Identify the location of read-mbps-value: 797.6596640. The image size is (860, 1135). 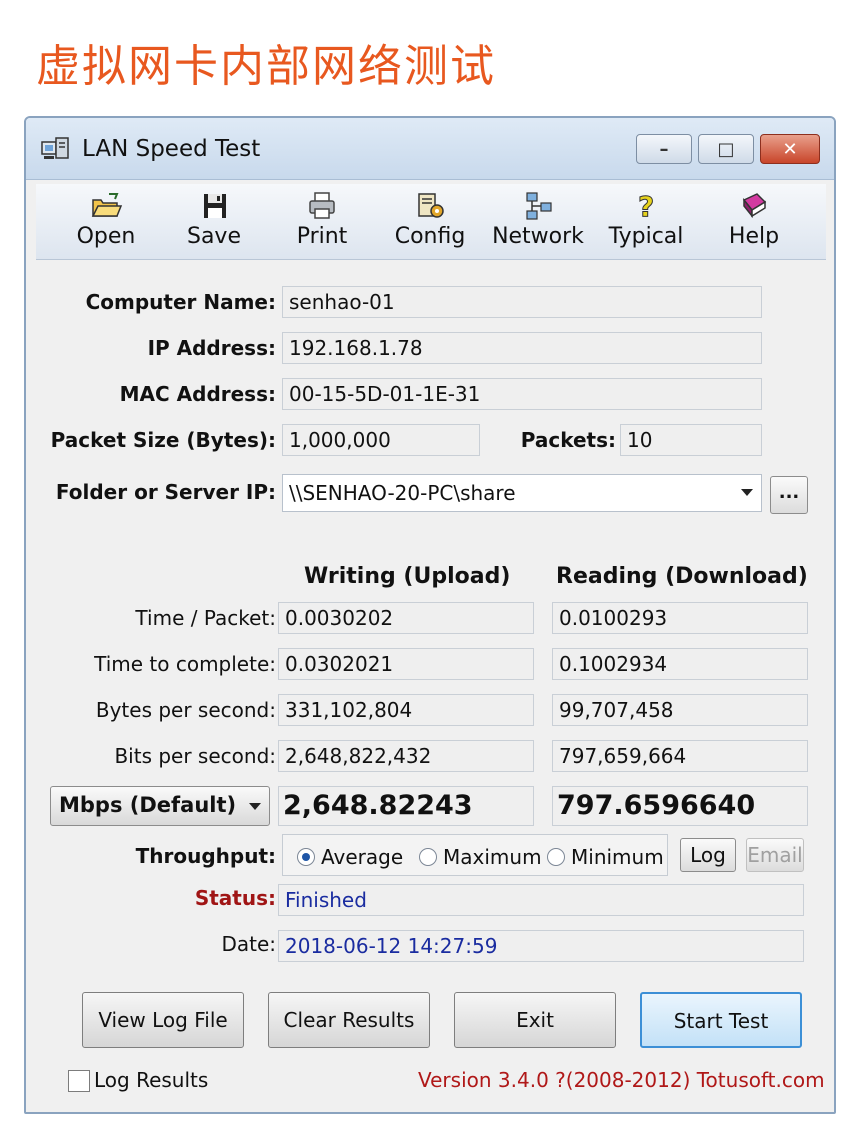
(680, 806).